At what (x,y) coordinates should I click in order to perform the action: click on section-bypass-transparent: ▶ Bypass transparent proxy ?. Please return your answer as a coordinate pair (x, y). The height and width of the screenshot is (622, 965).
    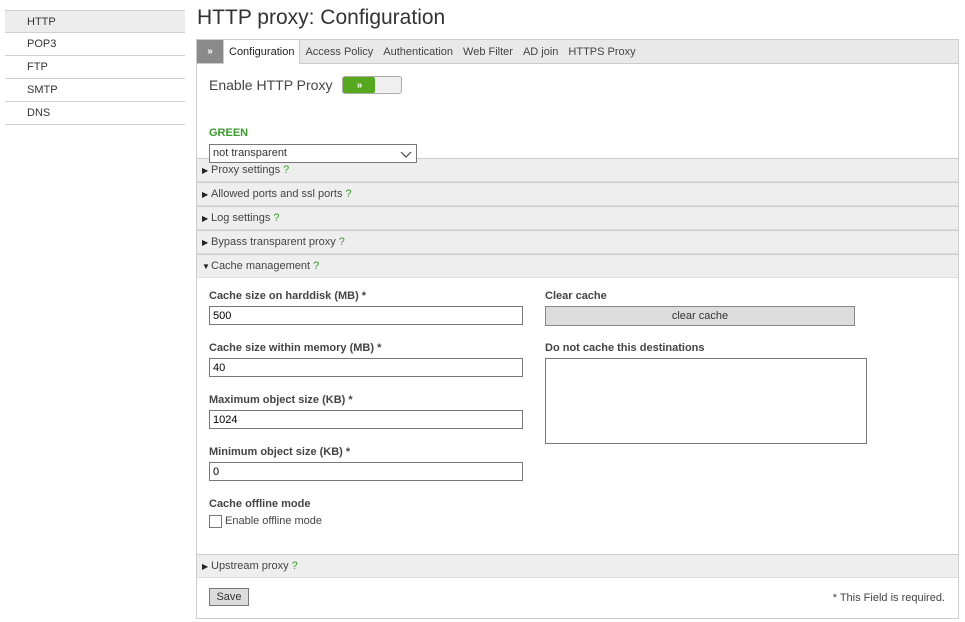
    Looking at the image, I should click on (577, 242).